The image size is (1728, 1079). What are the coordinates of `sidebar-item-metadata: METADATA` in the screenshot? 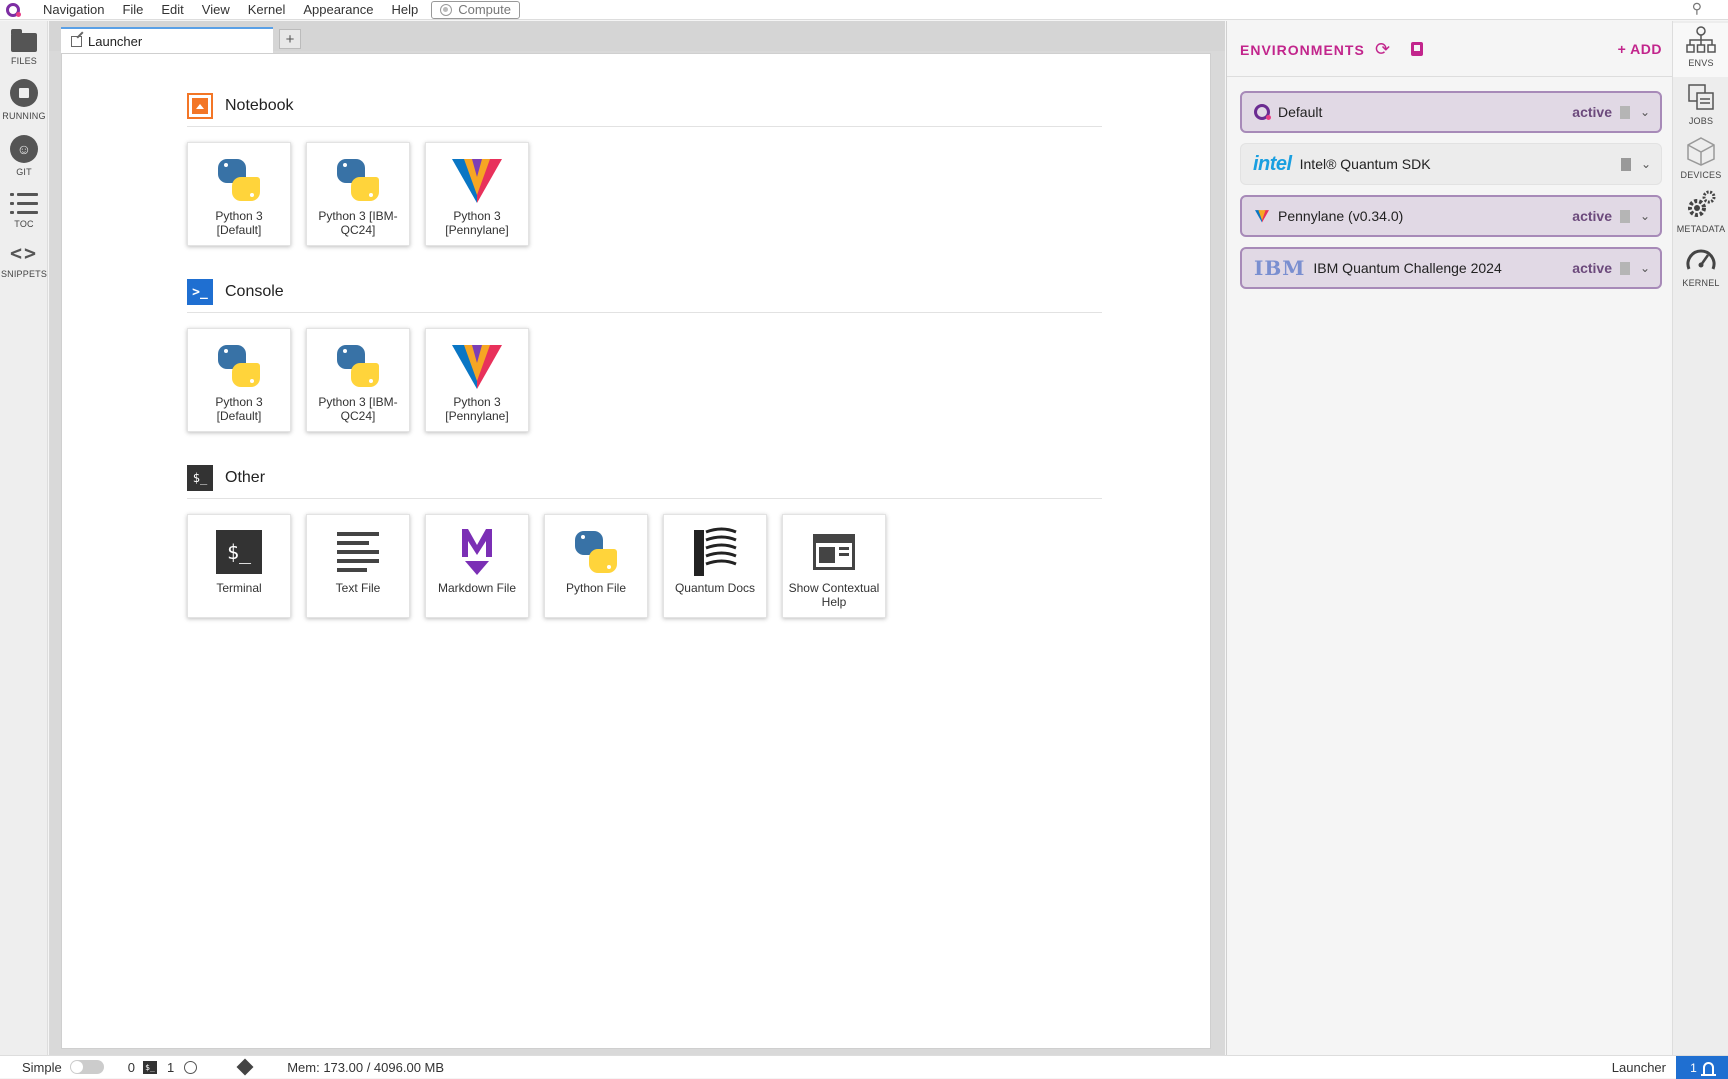 It's located at (1700, 211).